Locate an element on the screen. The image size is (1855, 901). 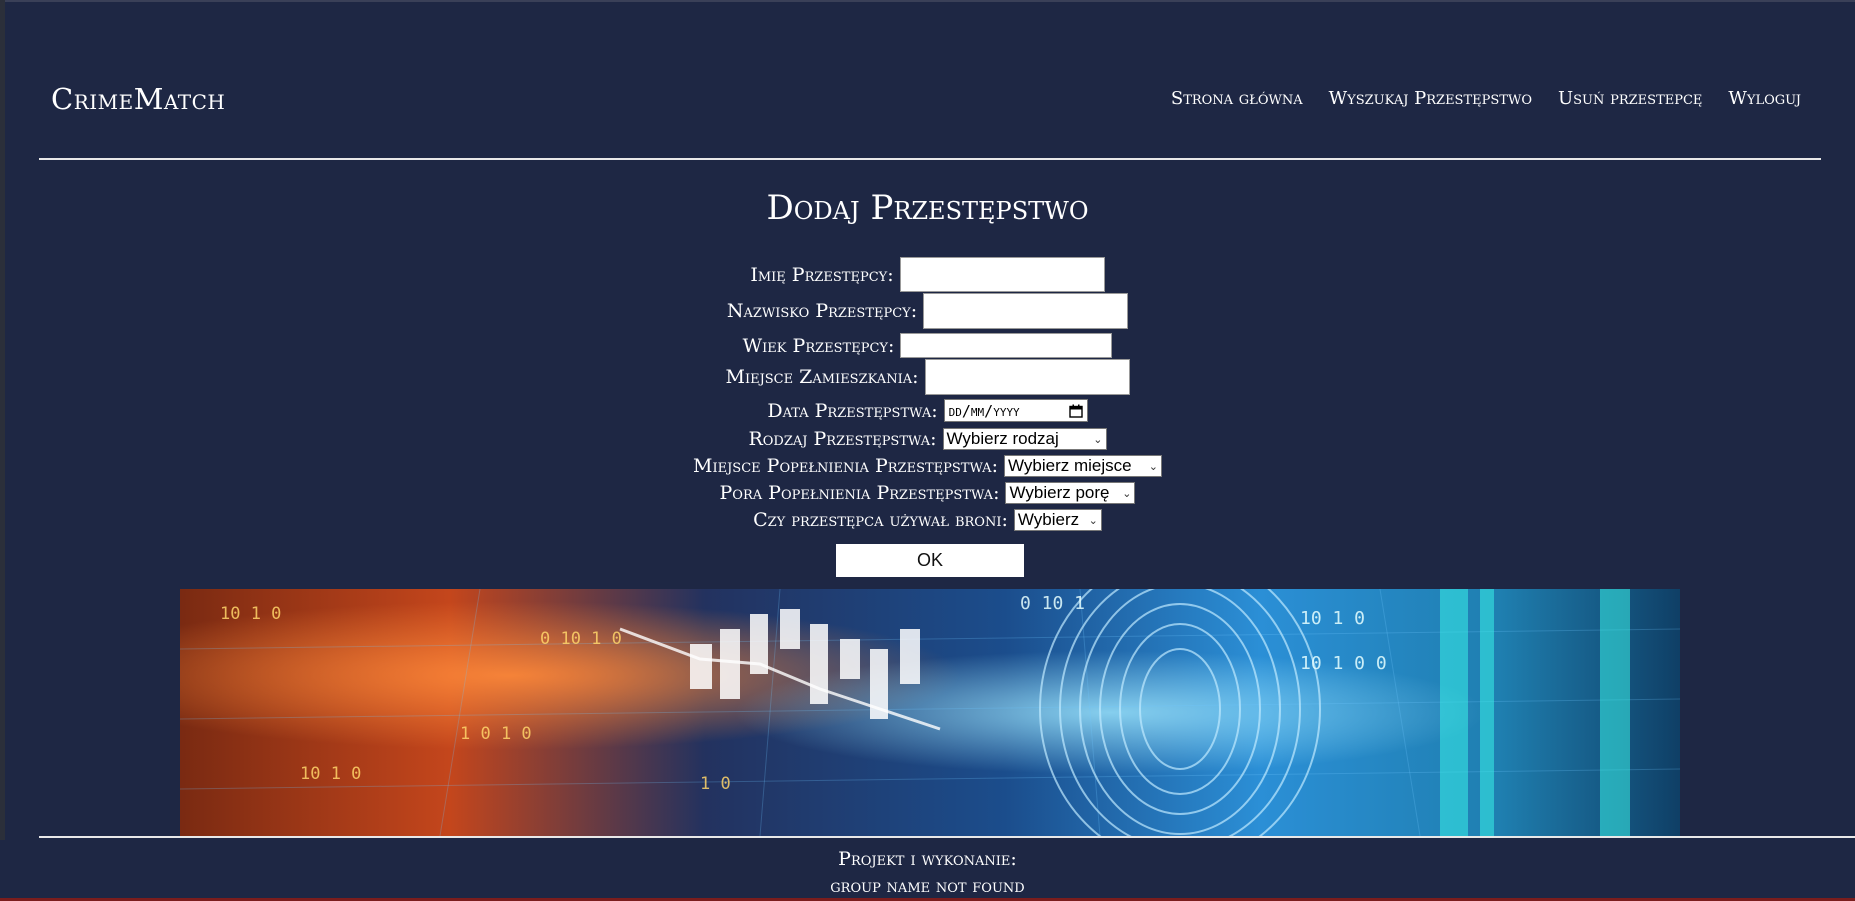
last-name-label: Nazwisko Przestępcy: is located at coordinates (822, 311).